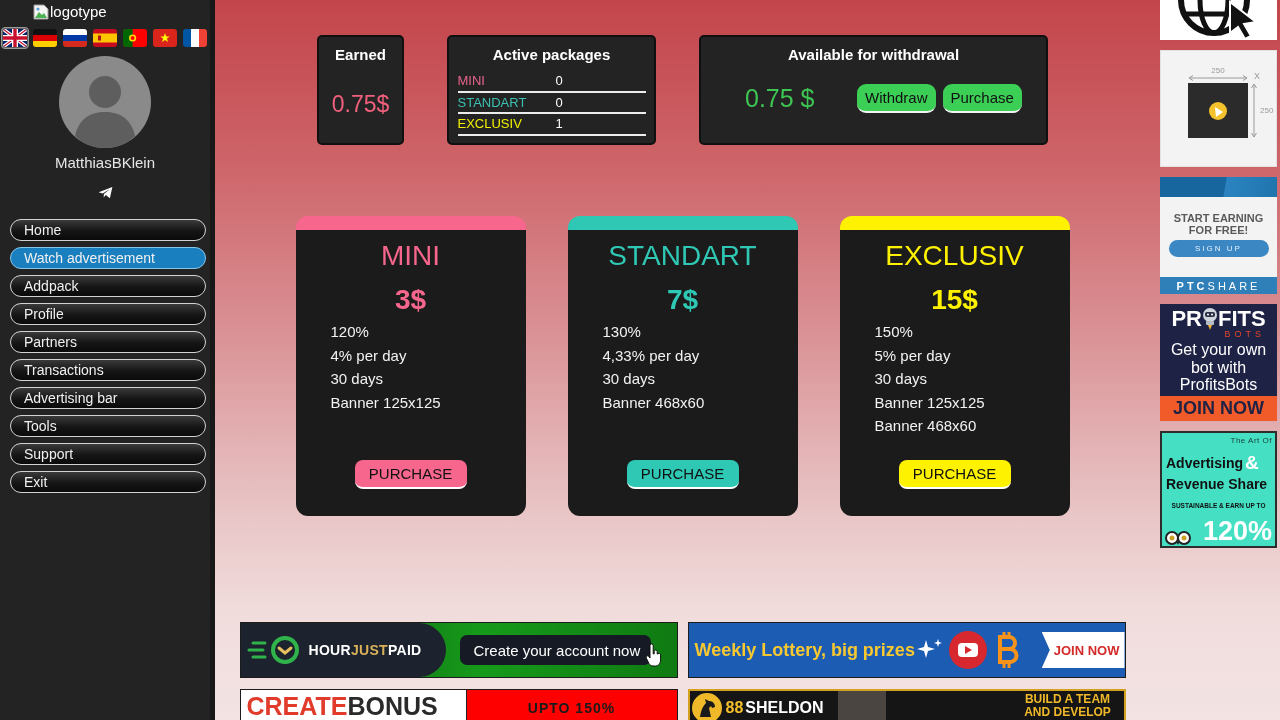 The height and width of the screenshot is (720, 1280). Describe the element at coordinates (1218, 235) in the screenshot. I see `ad-banner: START EARNING FOR FREE! SIGN UP PTCSHARE` at that location.